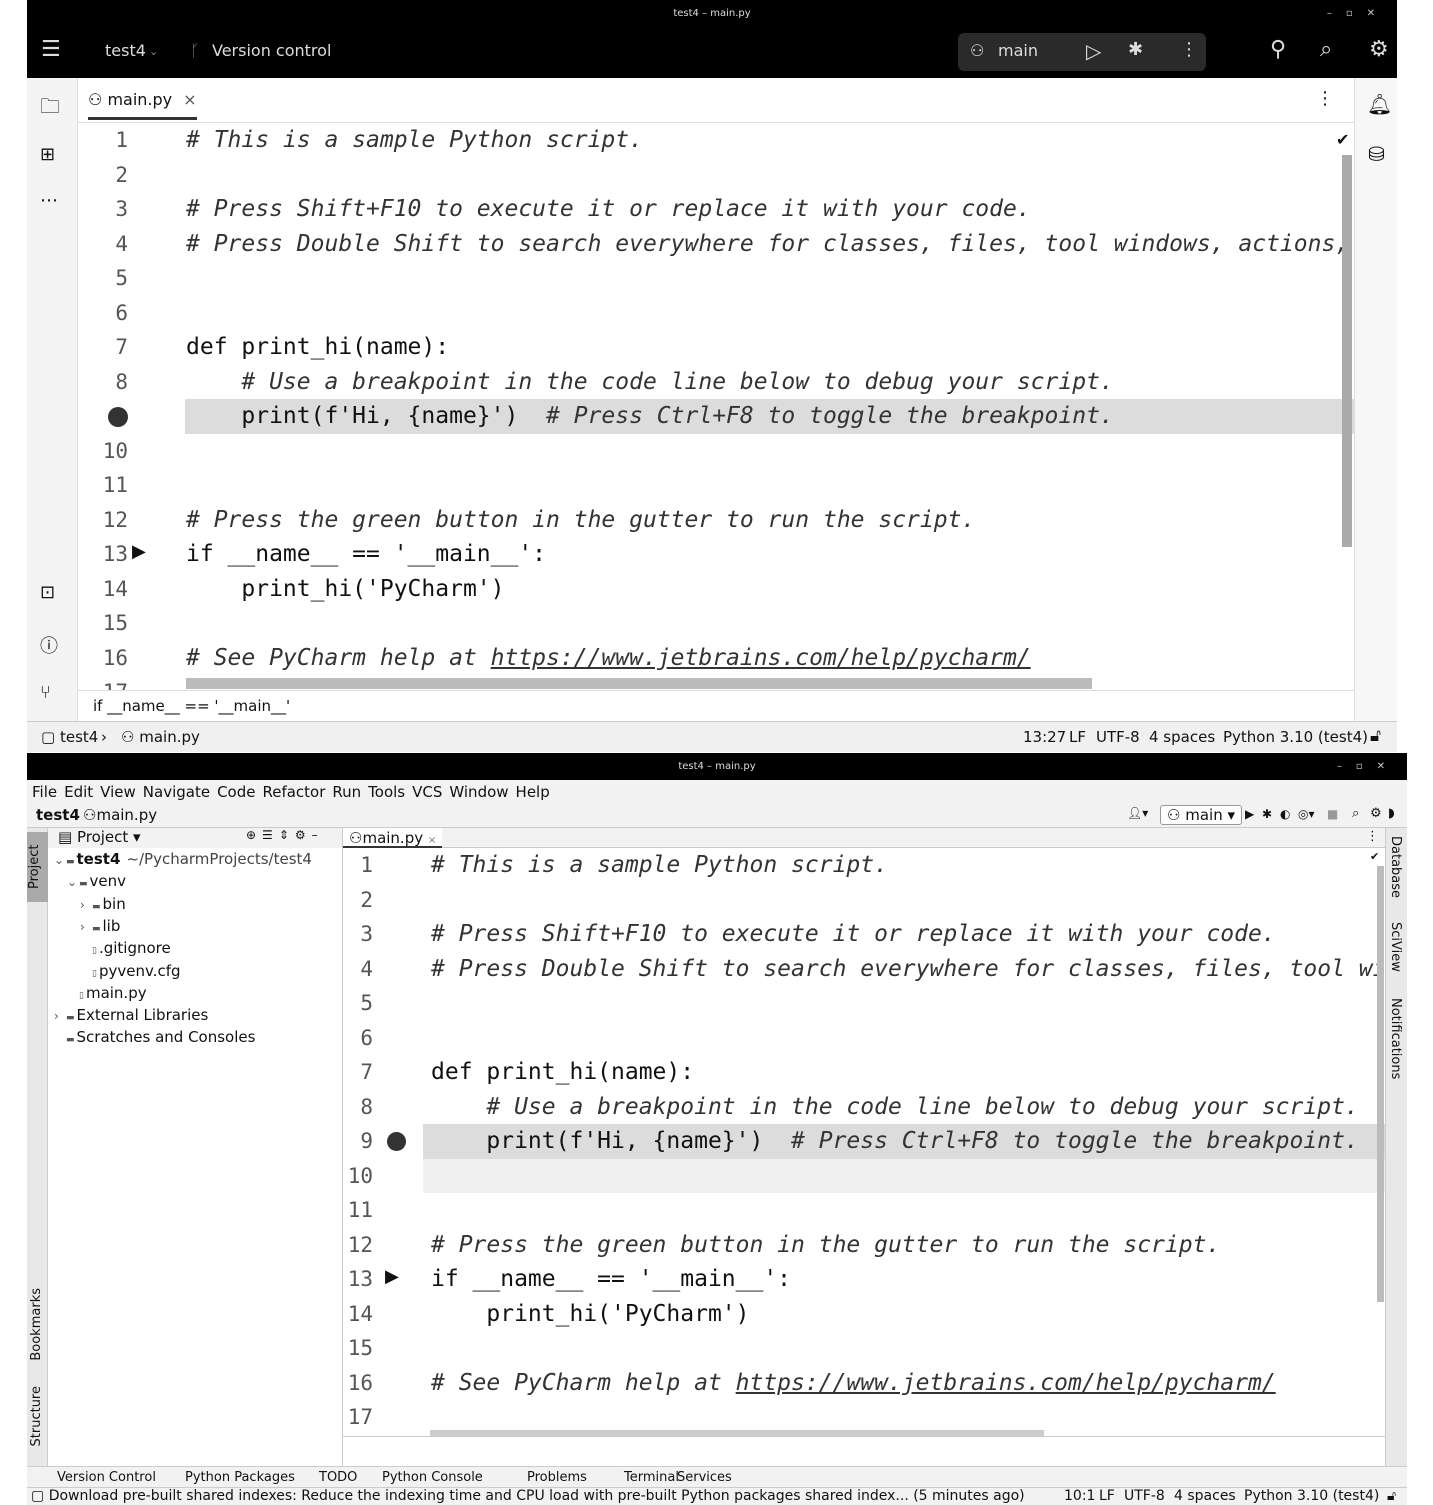  What do you see at coordinates (47, 592) in the screenshot?
I see `terminal-icon: ⊡` at bounding box center [47, 592].